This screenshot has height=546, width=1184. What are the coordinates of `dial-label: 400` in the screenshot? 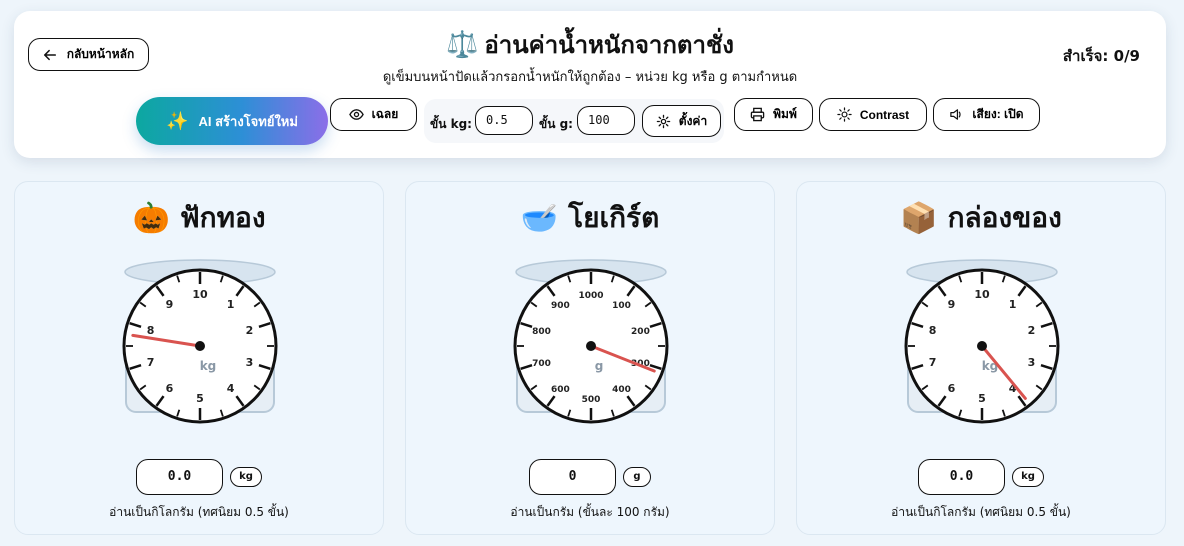 It's located at (621, 390).